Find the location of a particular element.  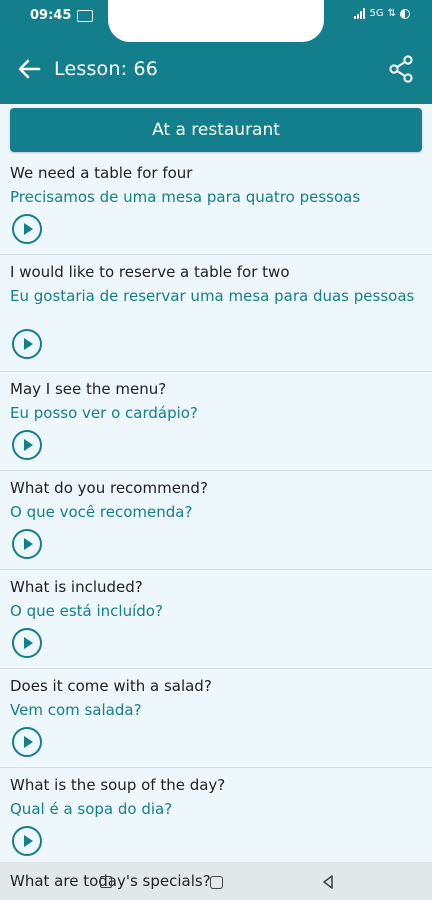

arrow-left-icon is located at coordinates (29, 69).